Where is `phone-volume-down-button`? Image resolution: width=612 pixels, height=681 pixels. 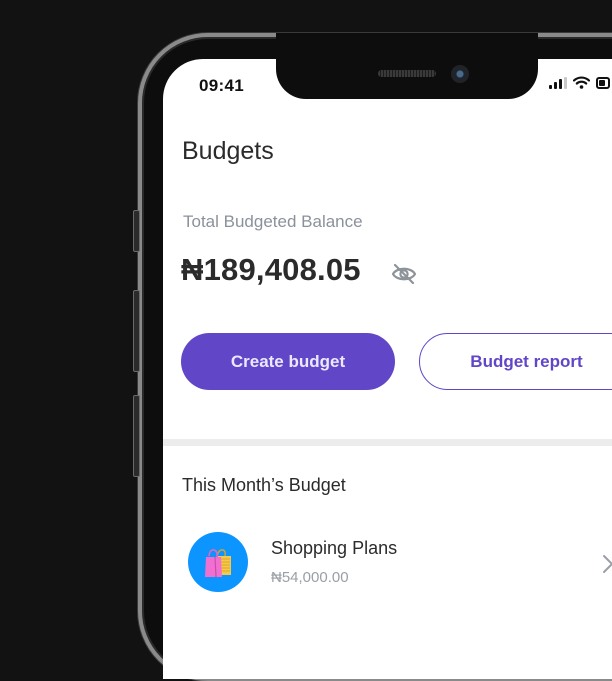
phone-volume-down-button is located at coordinates (136, 436).